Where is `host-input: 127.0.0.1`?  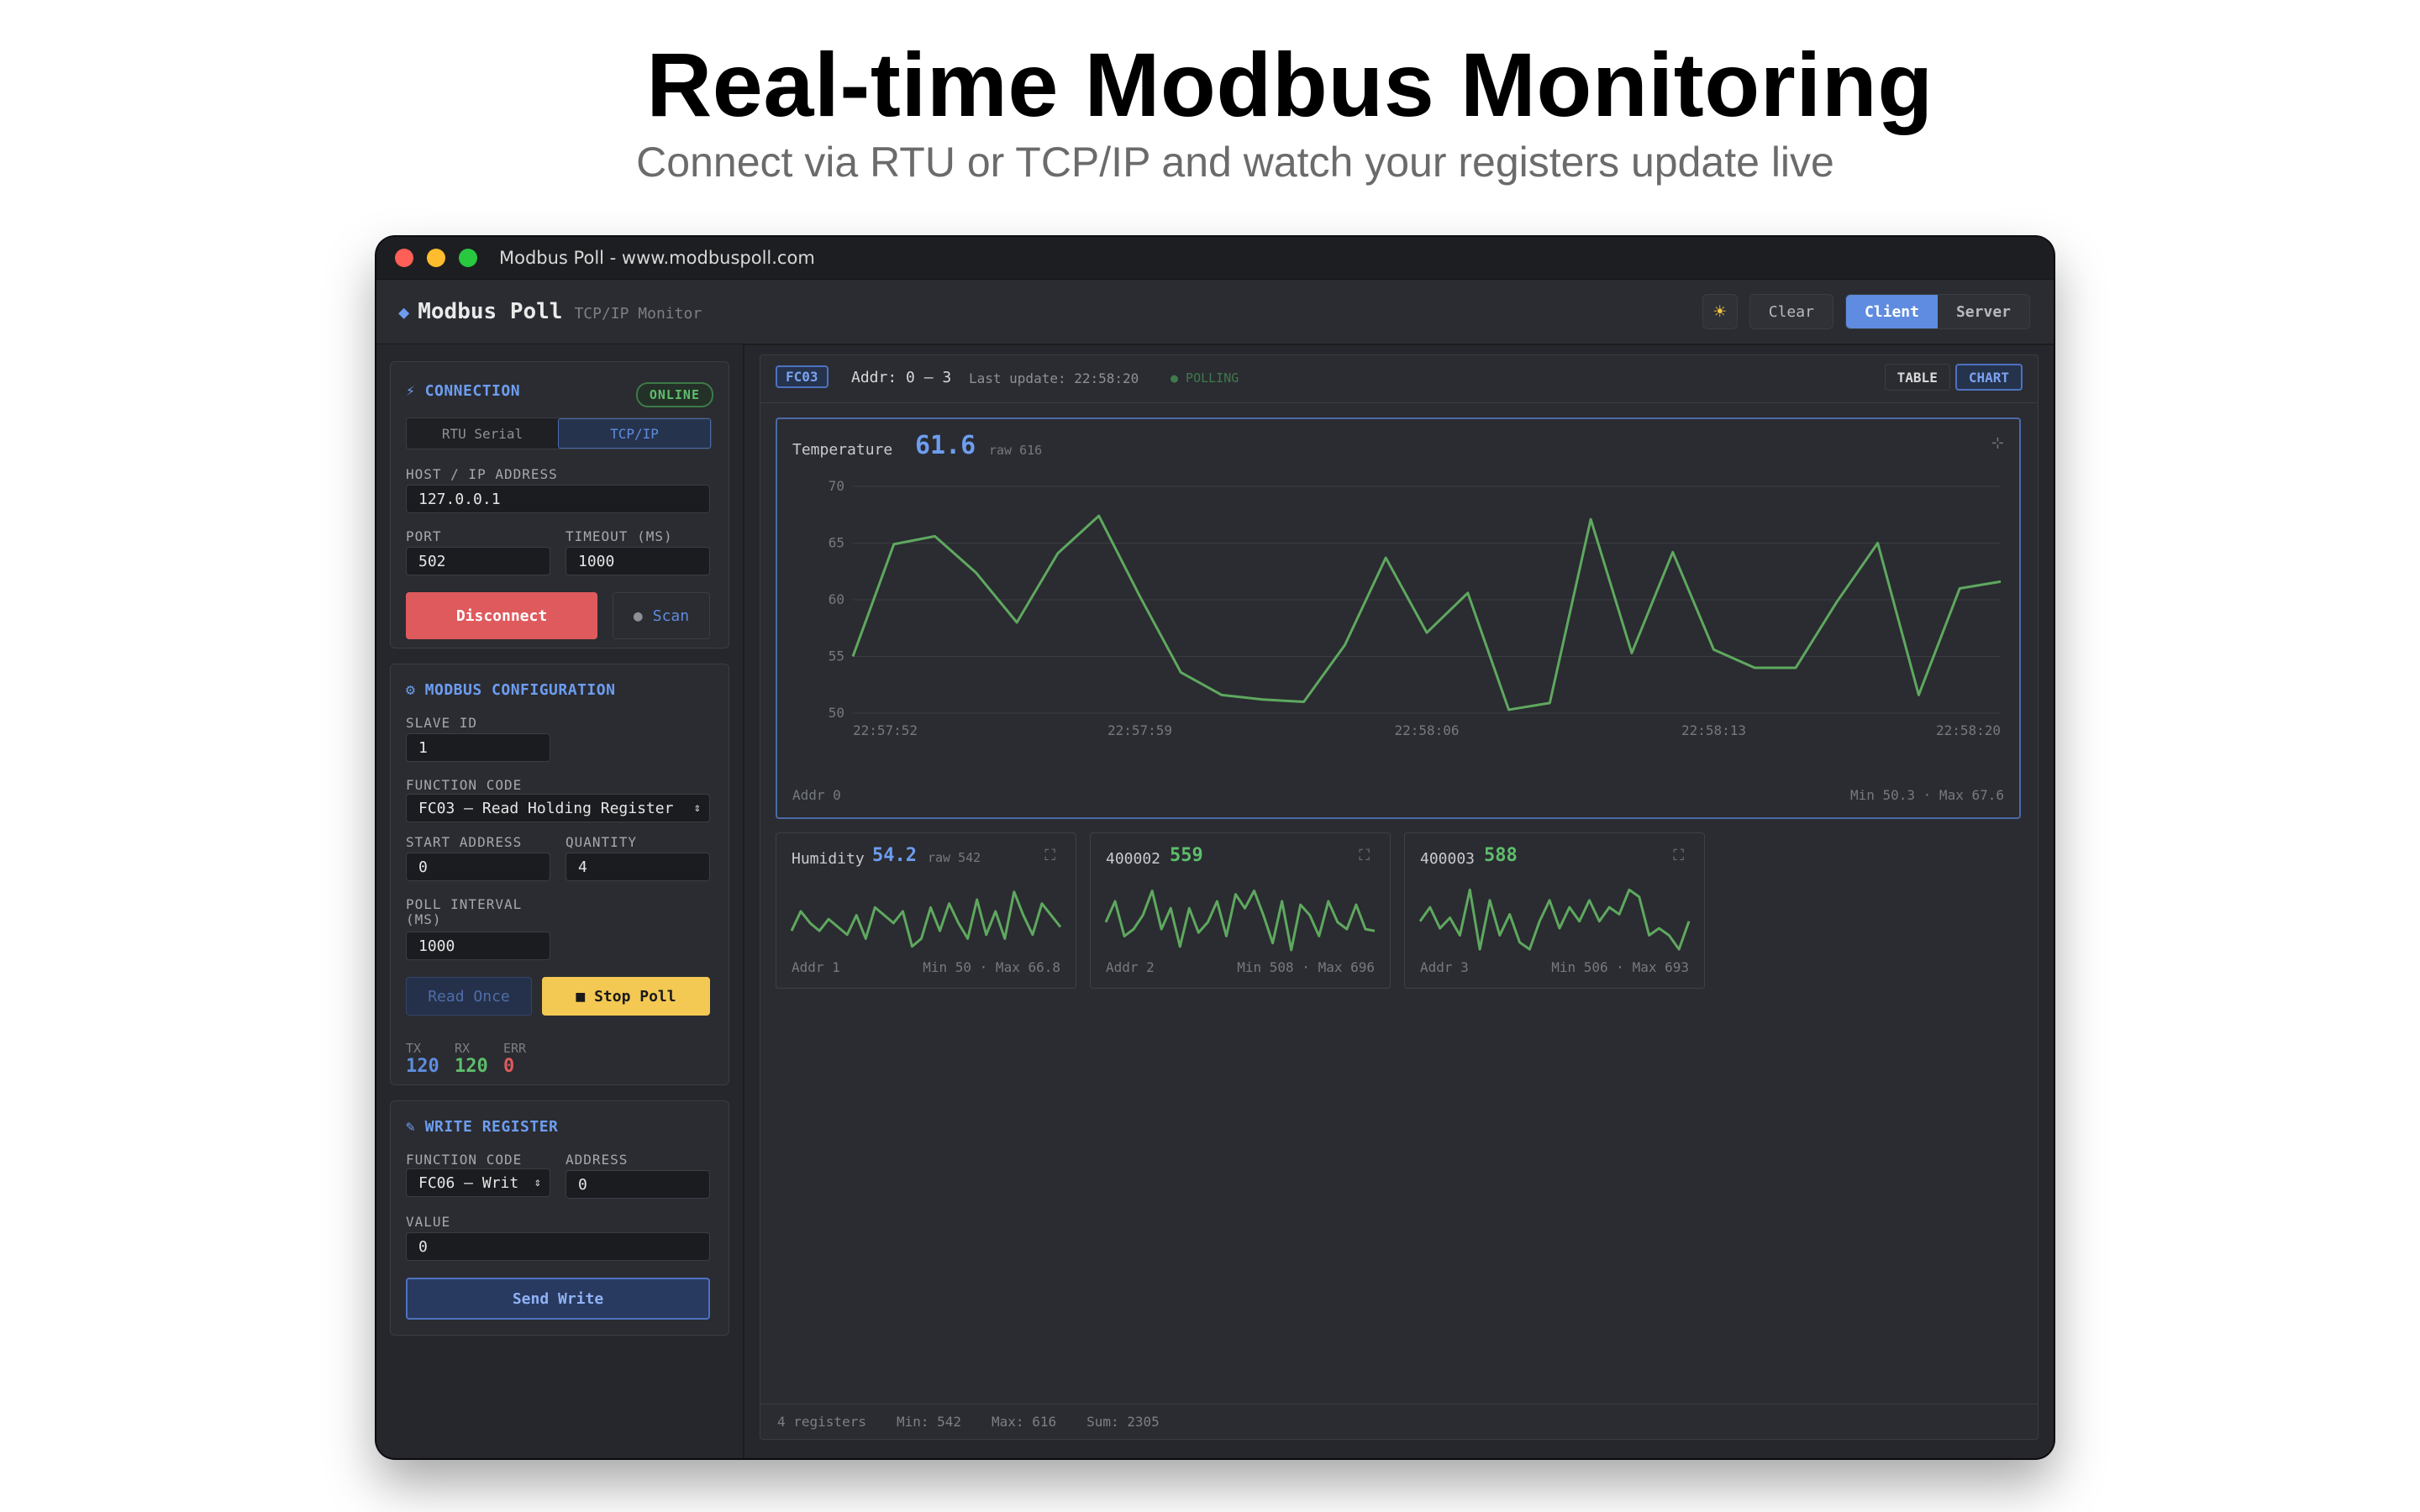
host-input: 127.0.0.1 is located at coordinates (558, 499).